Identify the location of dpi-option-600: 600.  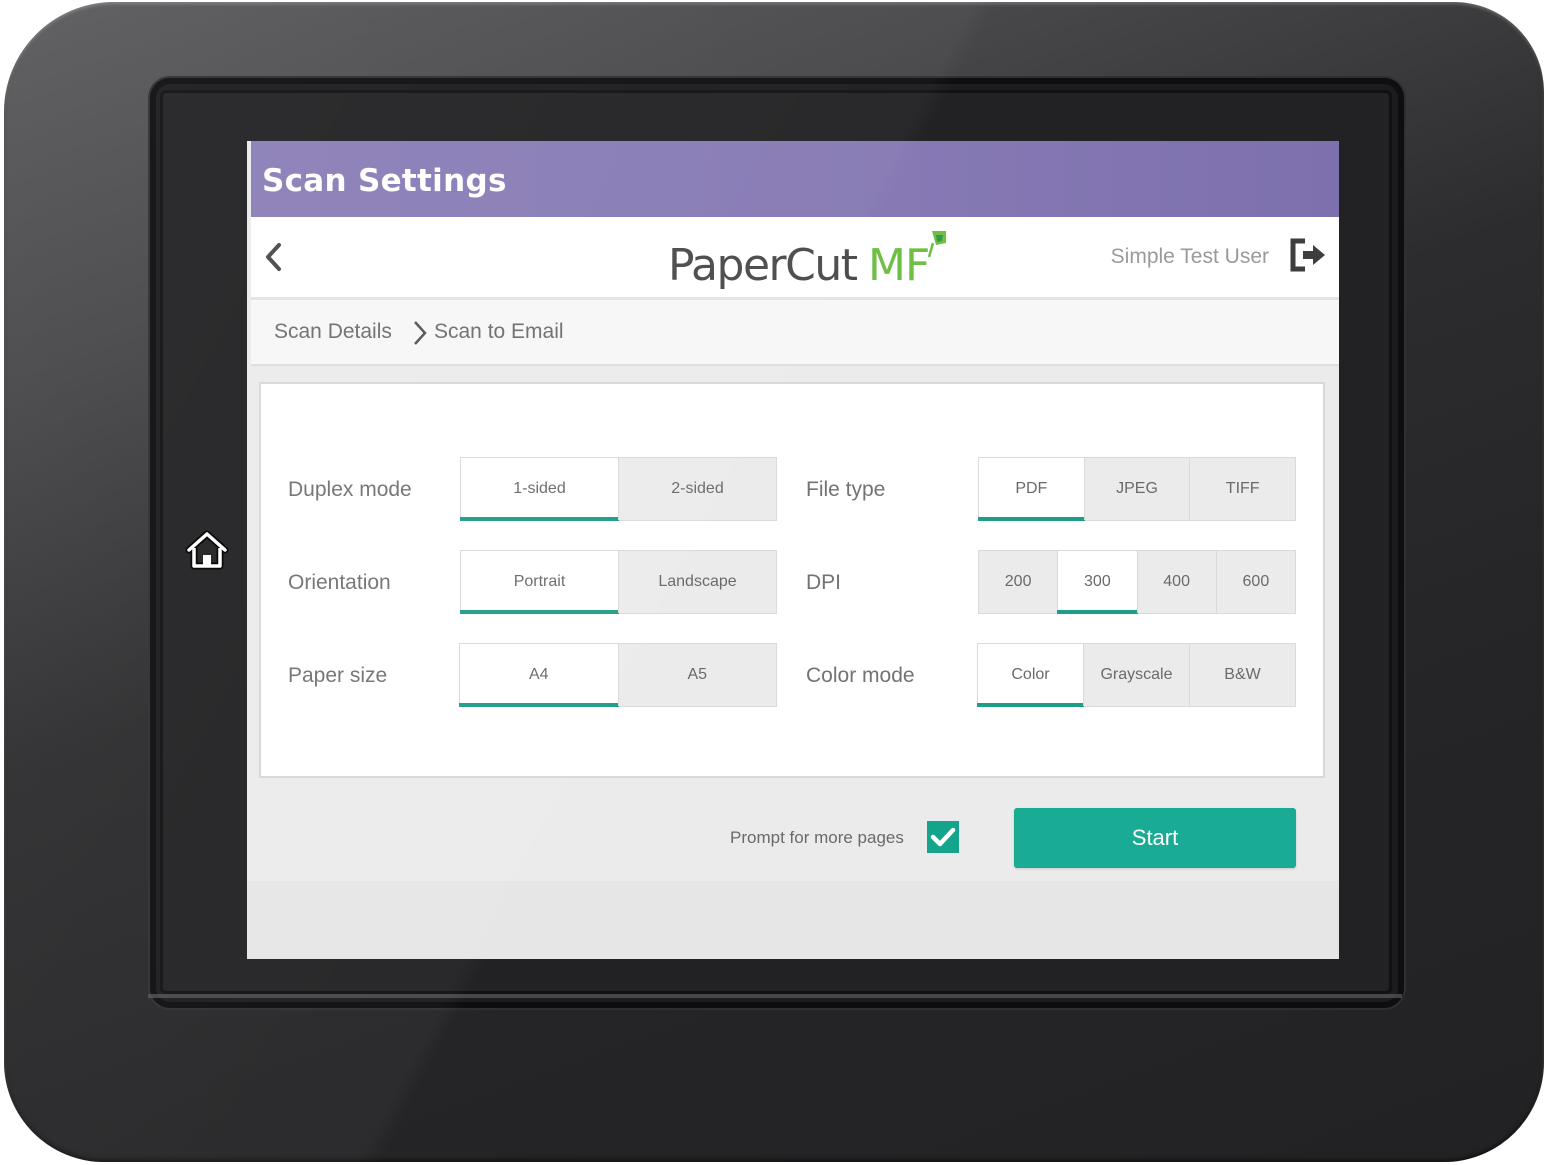
(1255, 582).